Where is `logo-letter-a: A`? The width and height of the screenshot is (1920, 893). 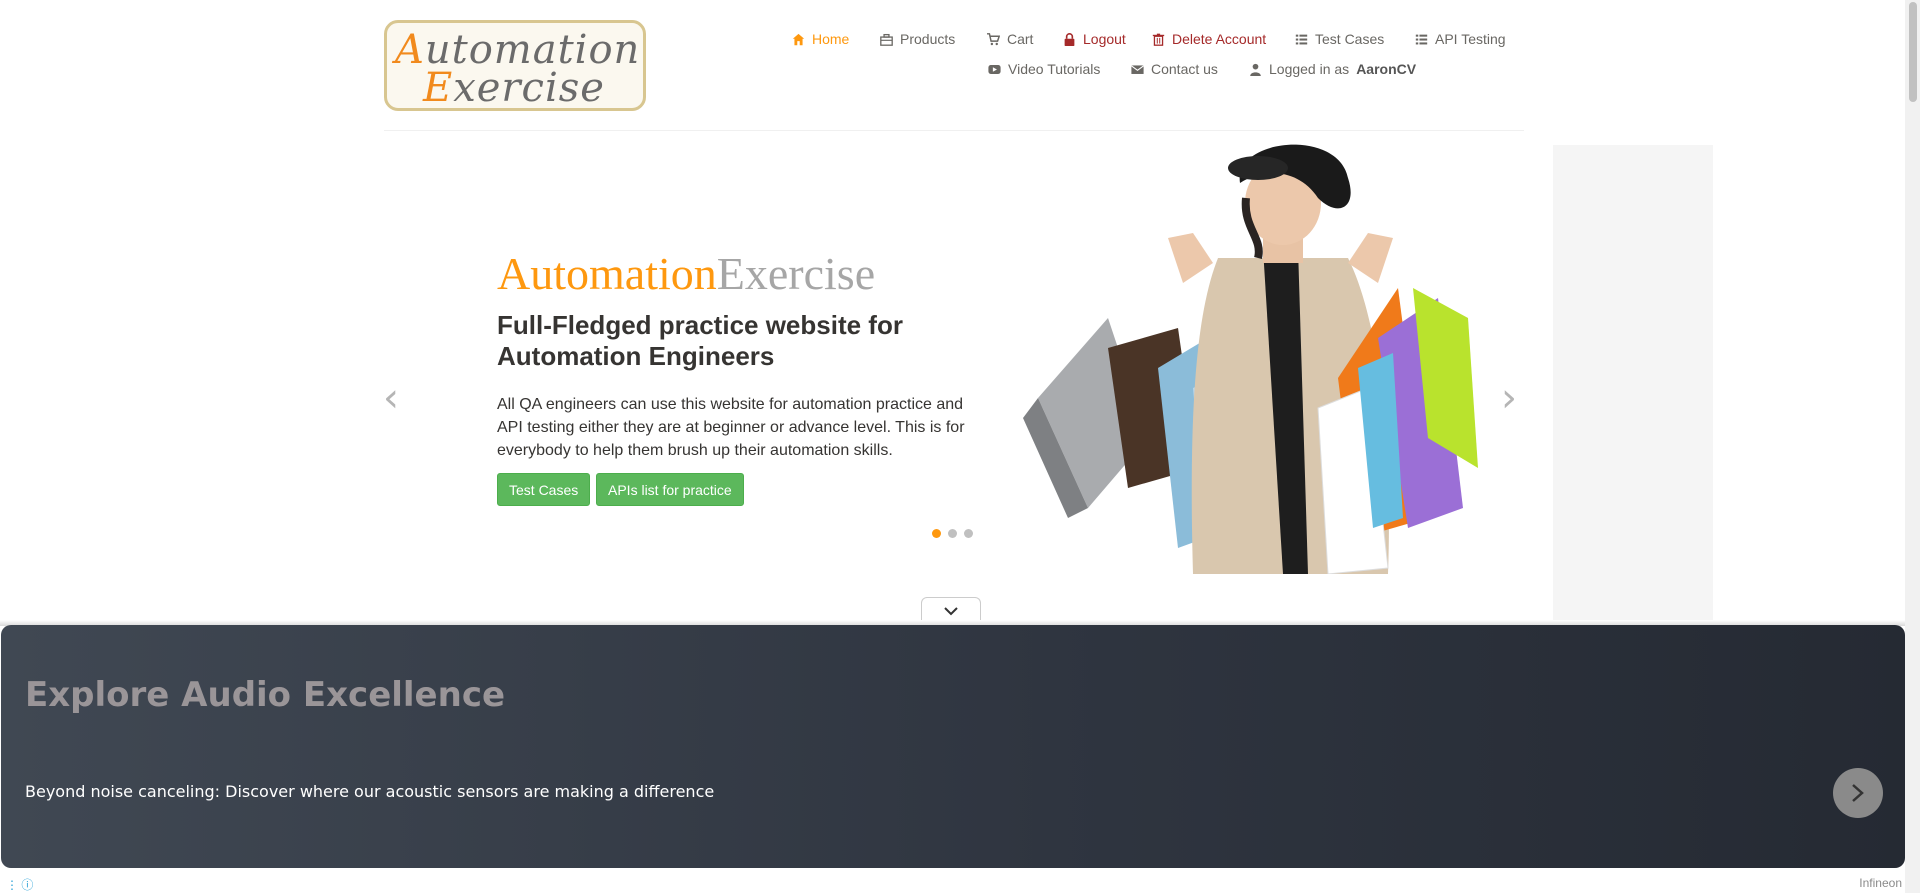 logo-letter-a: A is located at coordinates (410, 50).